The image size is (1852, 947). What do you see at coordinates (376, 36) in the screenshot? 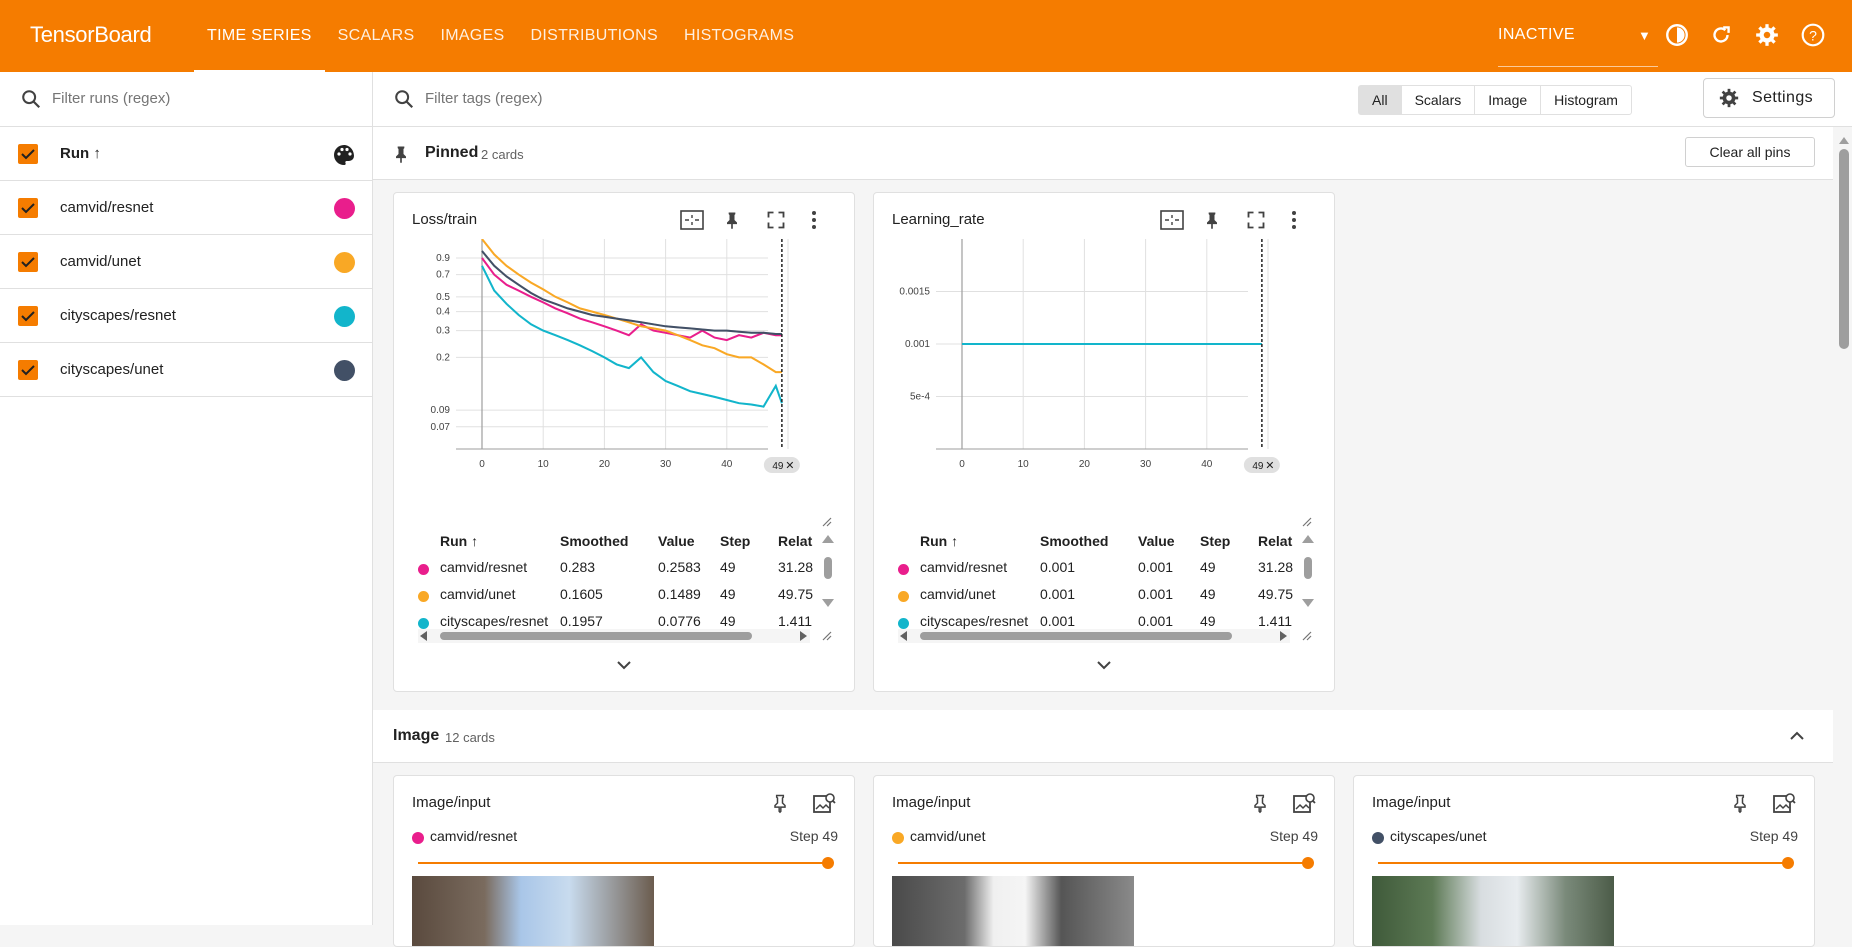
I see `tab-scalars: SCALARS` at bounding box center [376, 36].